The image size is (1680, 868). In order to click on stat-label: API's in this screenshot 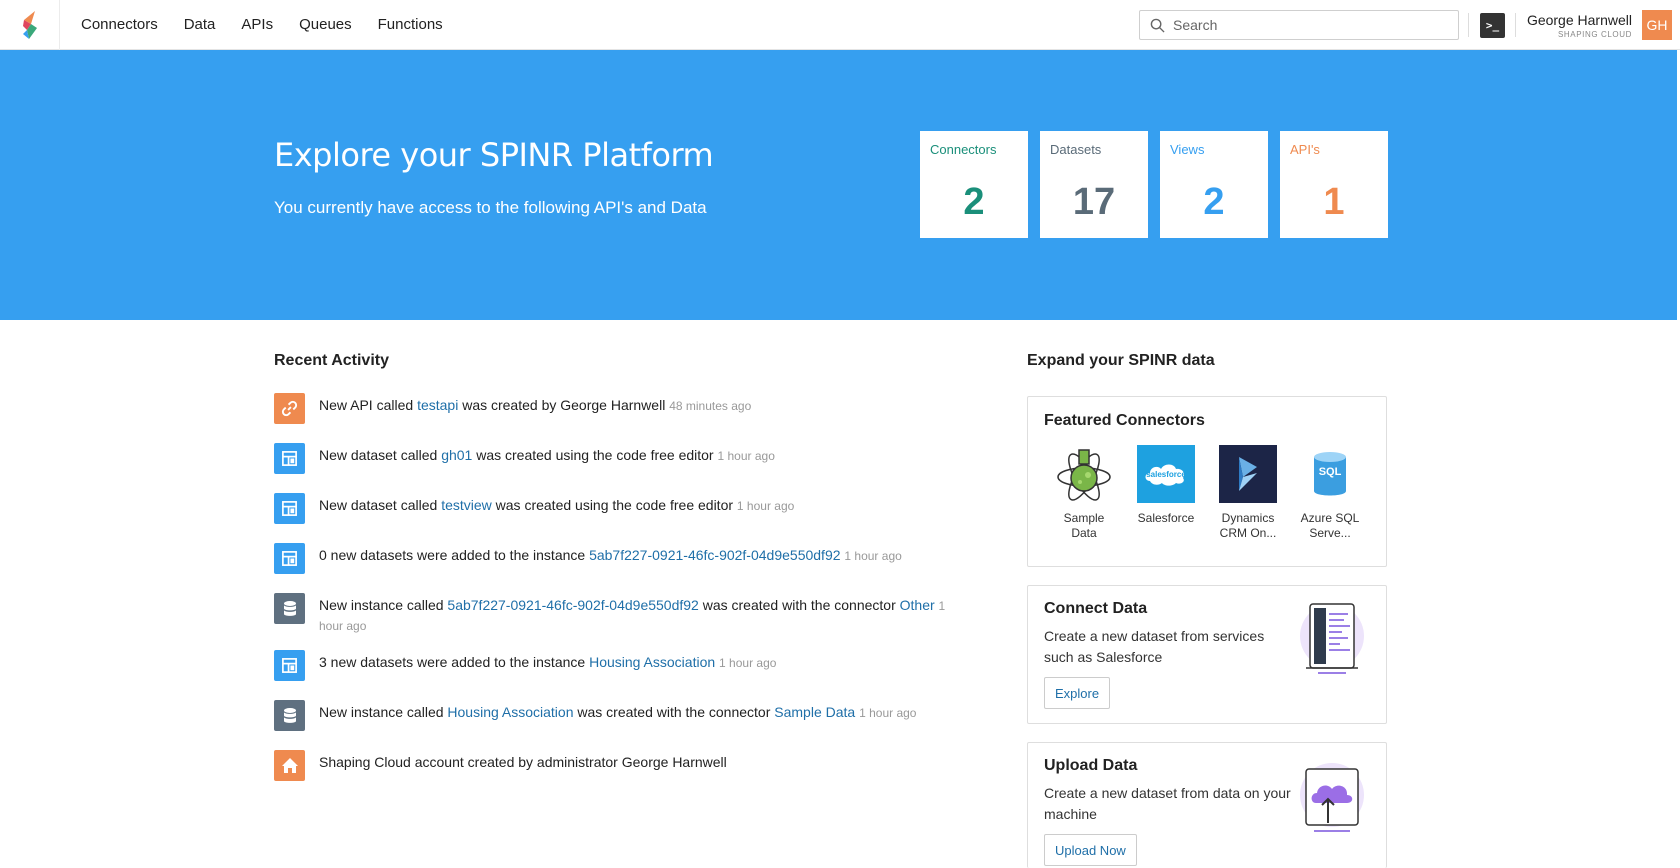, I will do `click(1305, 149)`.